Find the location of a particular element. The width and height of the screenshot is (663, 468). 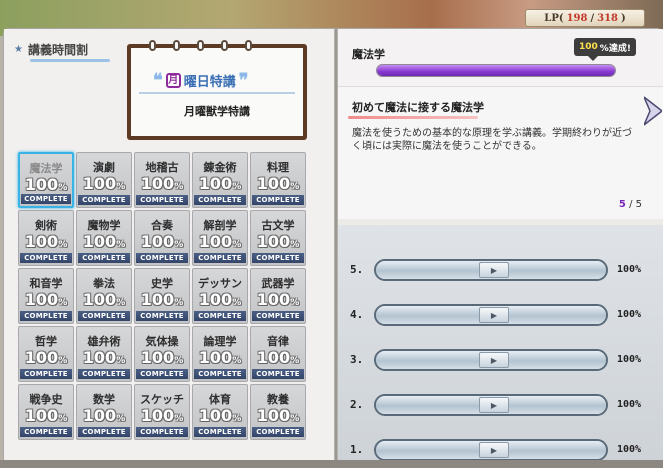

practice-row: 2. ▶ 100% is located at coordinates (500, 406).